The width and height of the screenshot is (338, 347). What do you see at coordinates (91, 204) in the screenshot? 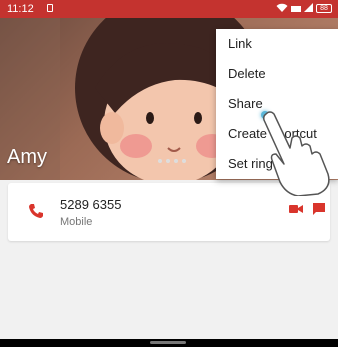
I see `phone-number: 5289 6355` at bounding box center [91, 204].